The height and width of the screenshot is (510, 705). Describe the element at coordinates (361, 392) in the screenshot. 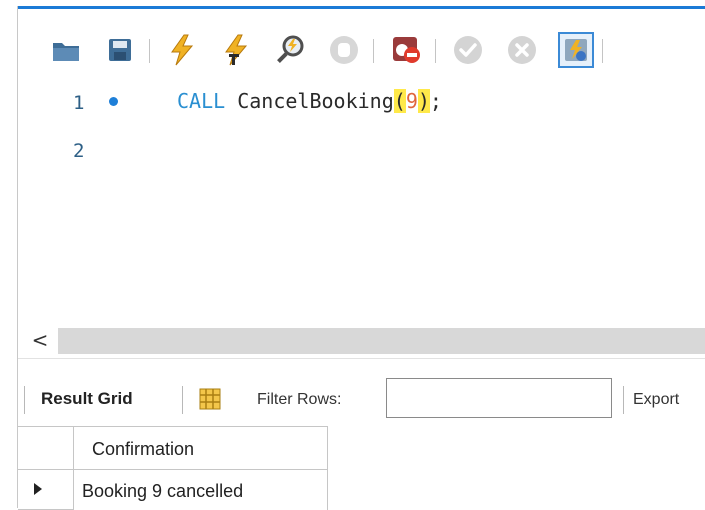

I see `result-toolbar: Result Grid Filter Rows: Export` at that location.